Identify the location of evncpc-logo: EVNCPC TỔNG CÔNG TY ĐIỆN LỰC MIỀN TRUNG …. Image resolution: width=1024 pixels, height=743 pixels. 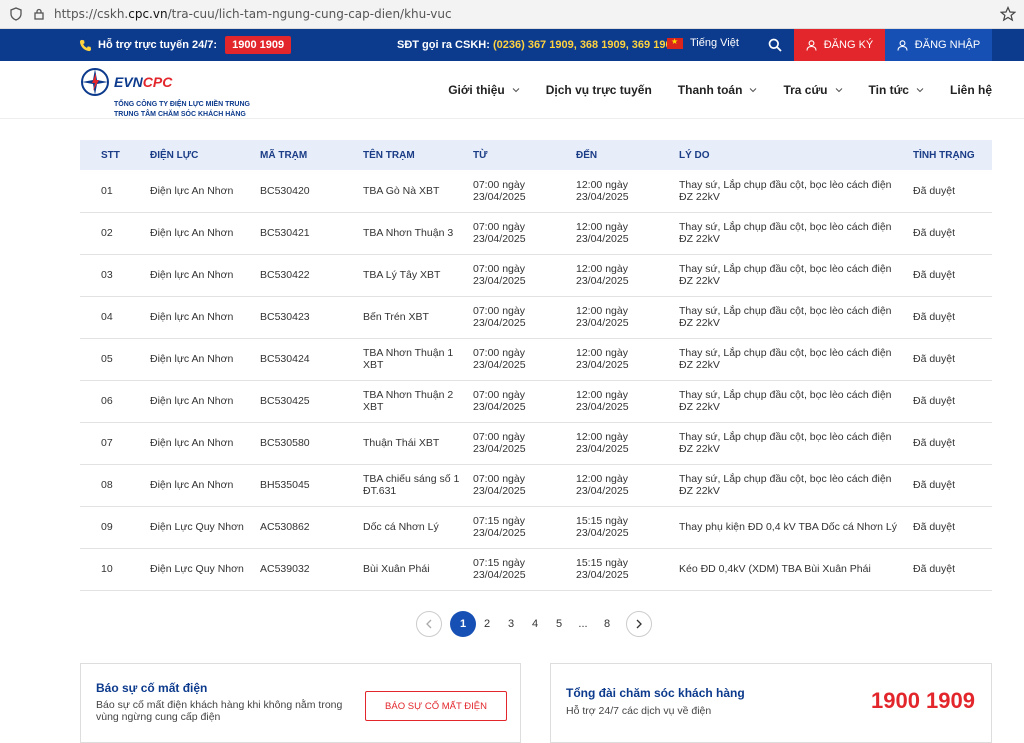
(165, 92).